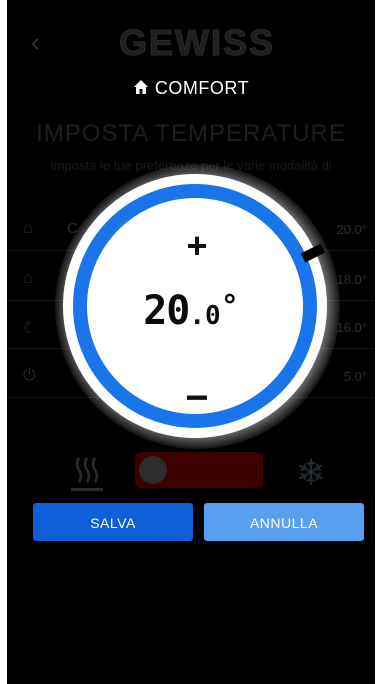 This screenshot has height=684, width=382. I want to click on home-outline-icon: ⌂, so click(28, 278).